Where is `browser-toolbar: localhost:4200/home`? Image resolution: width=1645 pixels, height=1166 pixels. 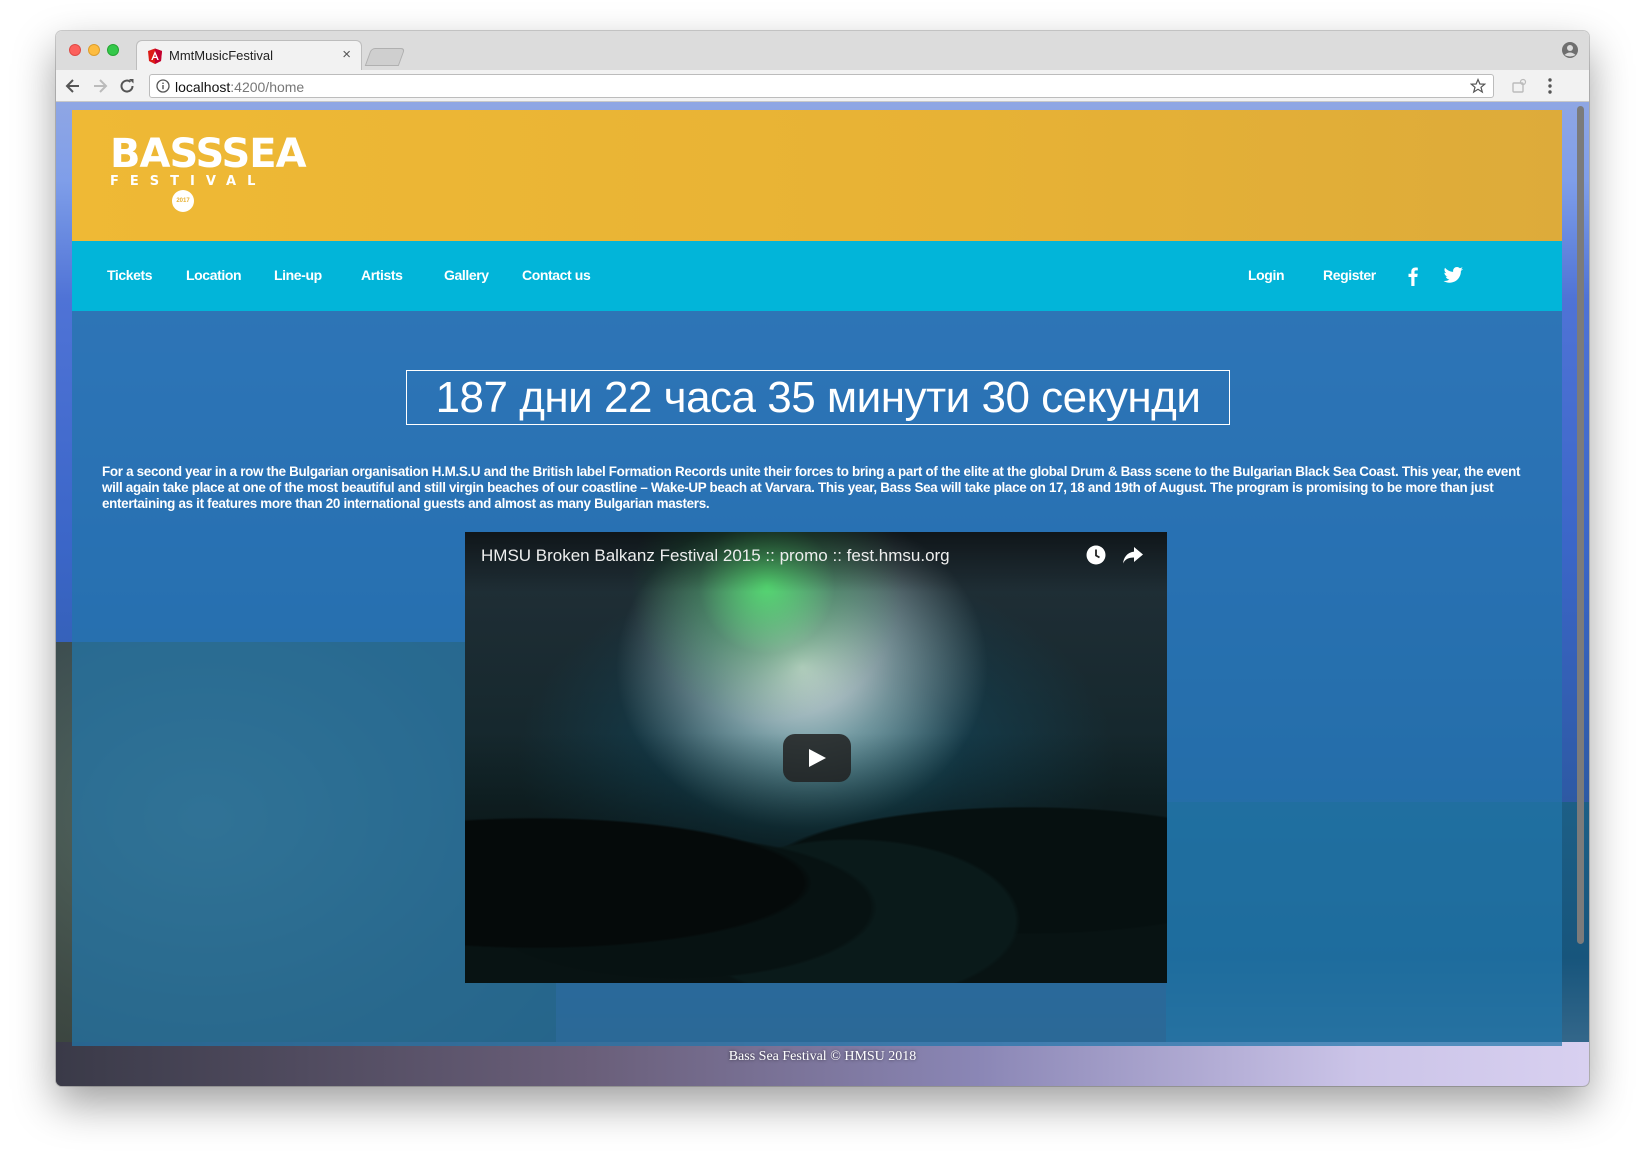 browser-toolbar: localhost:4200/home is located at coordinates (822, 86).